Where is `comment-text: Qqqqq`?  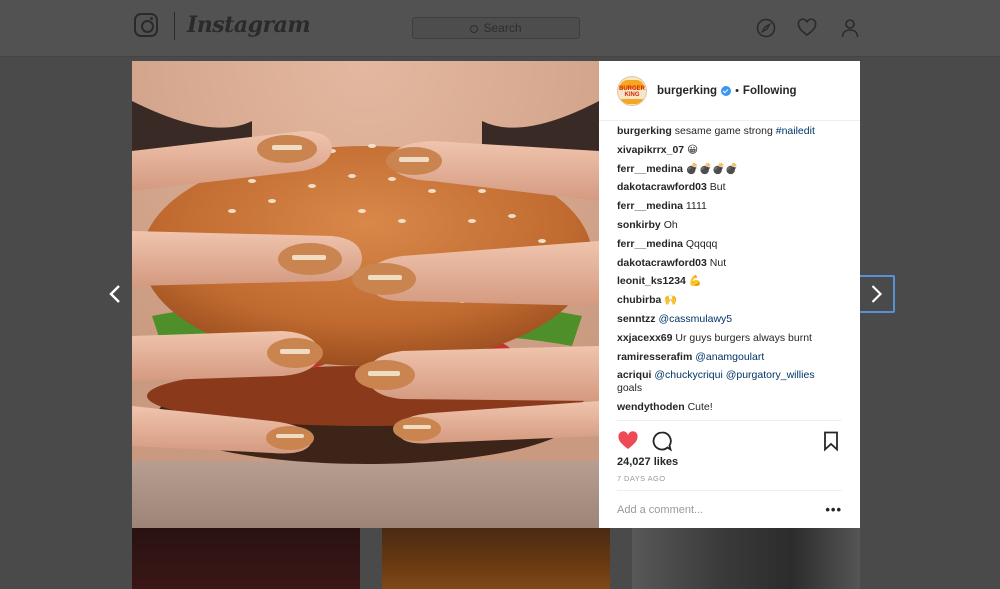
comment-text: Qqqqq is located at coordinates (701, 243).